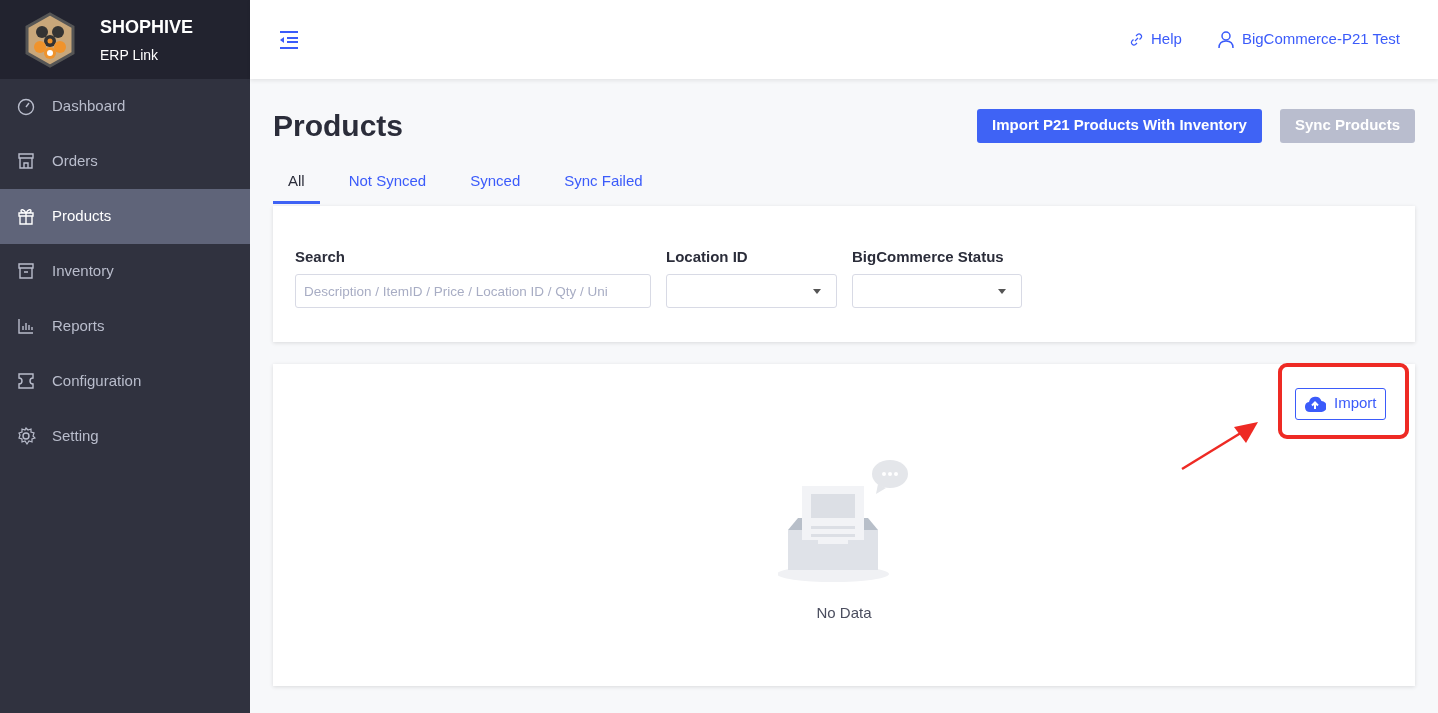 This screenshot has height=713, width=1438. What do you see at coordinates (1340, 403) in the screenshot?
I see `import-button: Import` at bounding box center [1340, 403].